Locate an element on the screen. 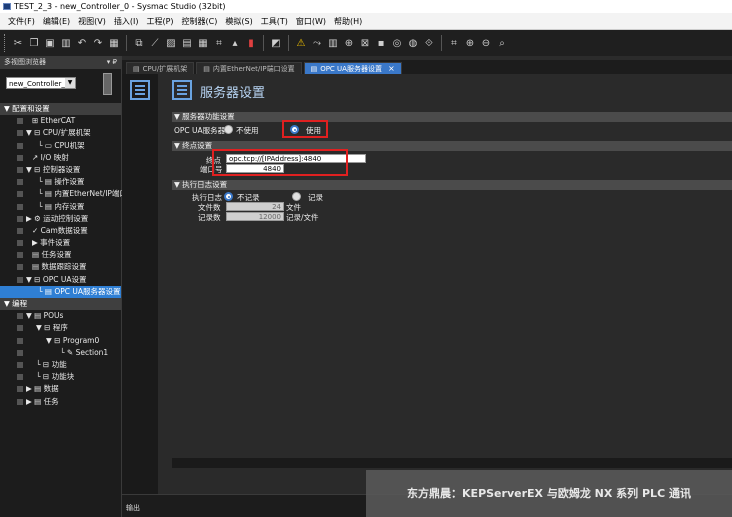  toolbar-grip is located at coordinates (5, 43).